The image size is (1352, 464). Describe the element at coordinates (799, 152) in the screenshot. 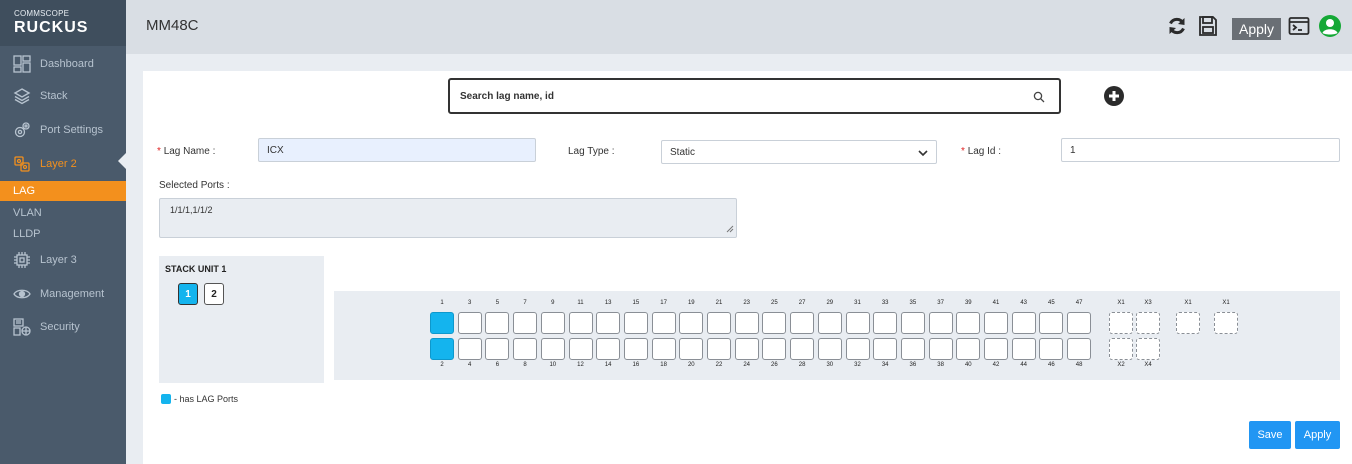

I see `lag-type-select: Static` at that location.